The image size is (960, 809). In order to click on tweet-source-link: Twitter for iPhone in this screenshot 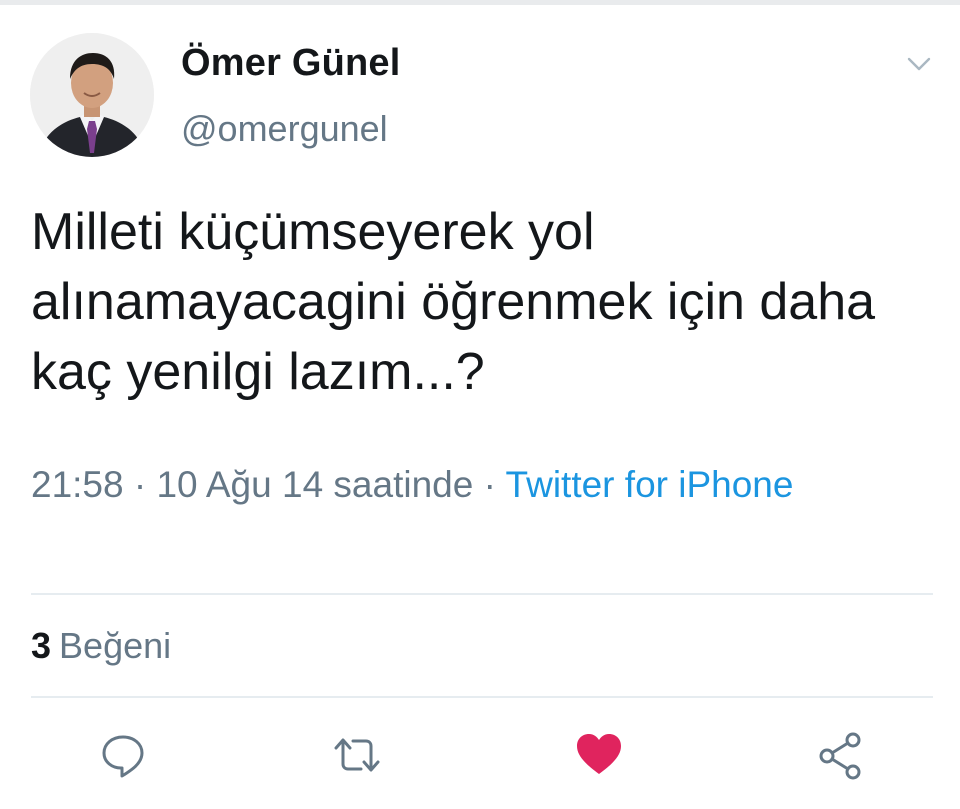, I will do `click(650, 484)`.